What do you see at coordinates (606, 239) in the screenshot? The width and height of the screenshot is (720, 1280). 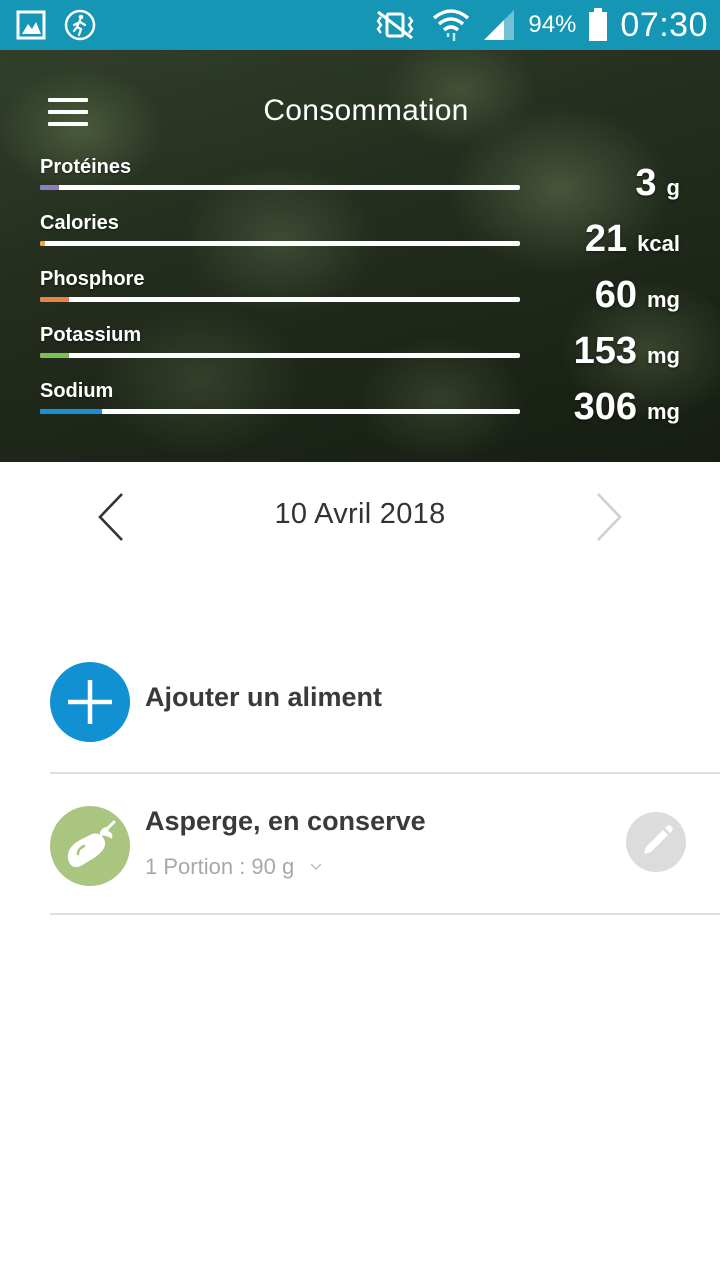 I see `nutrient-amount: 21` at bounding box center [606, 239].